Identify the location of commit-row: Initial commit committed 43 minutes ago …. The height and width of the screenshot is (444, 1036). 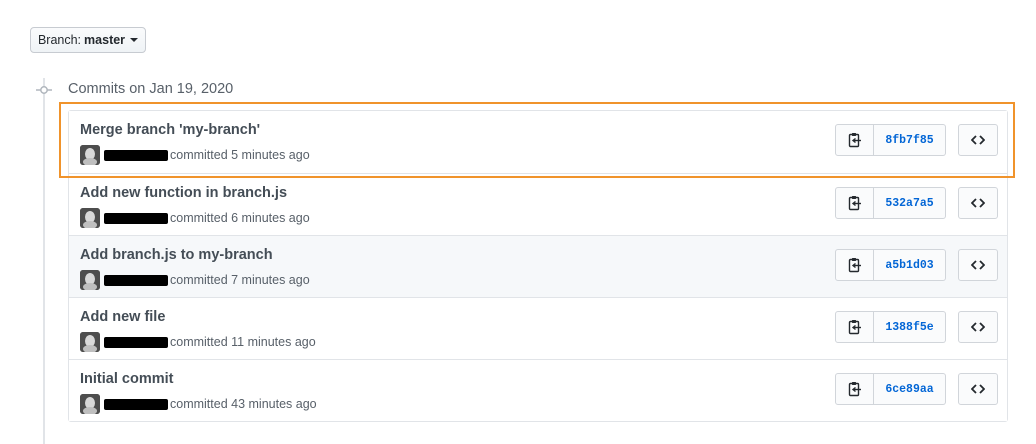
(538, 390).